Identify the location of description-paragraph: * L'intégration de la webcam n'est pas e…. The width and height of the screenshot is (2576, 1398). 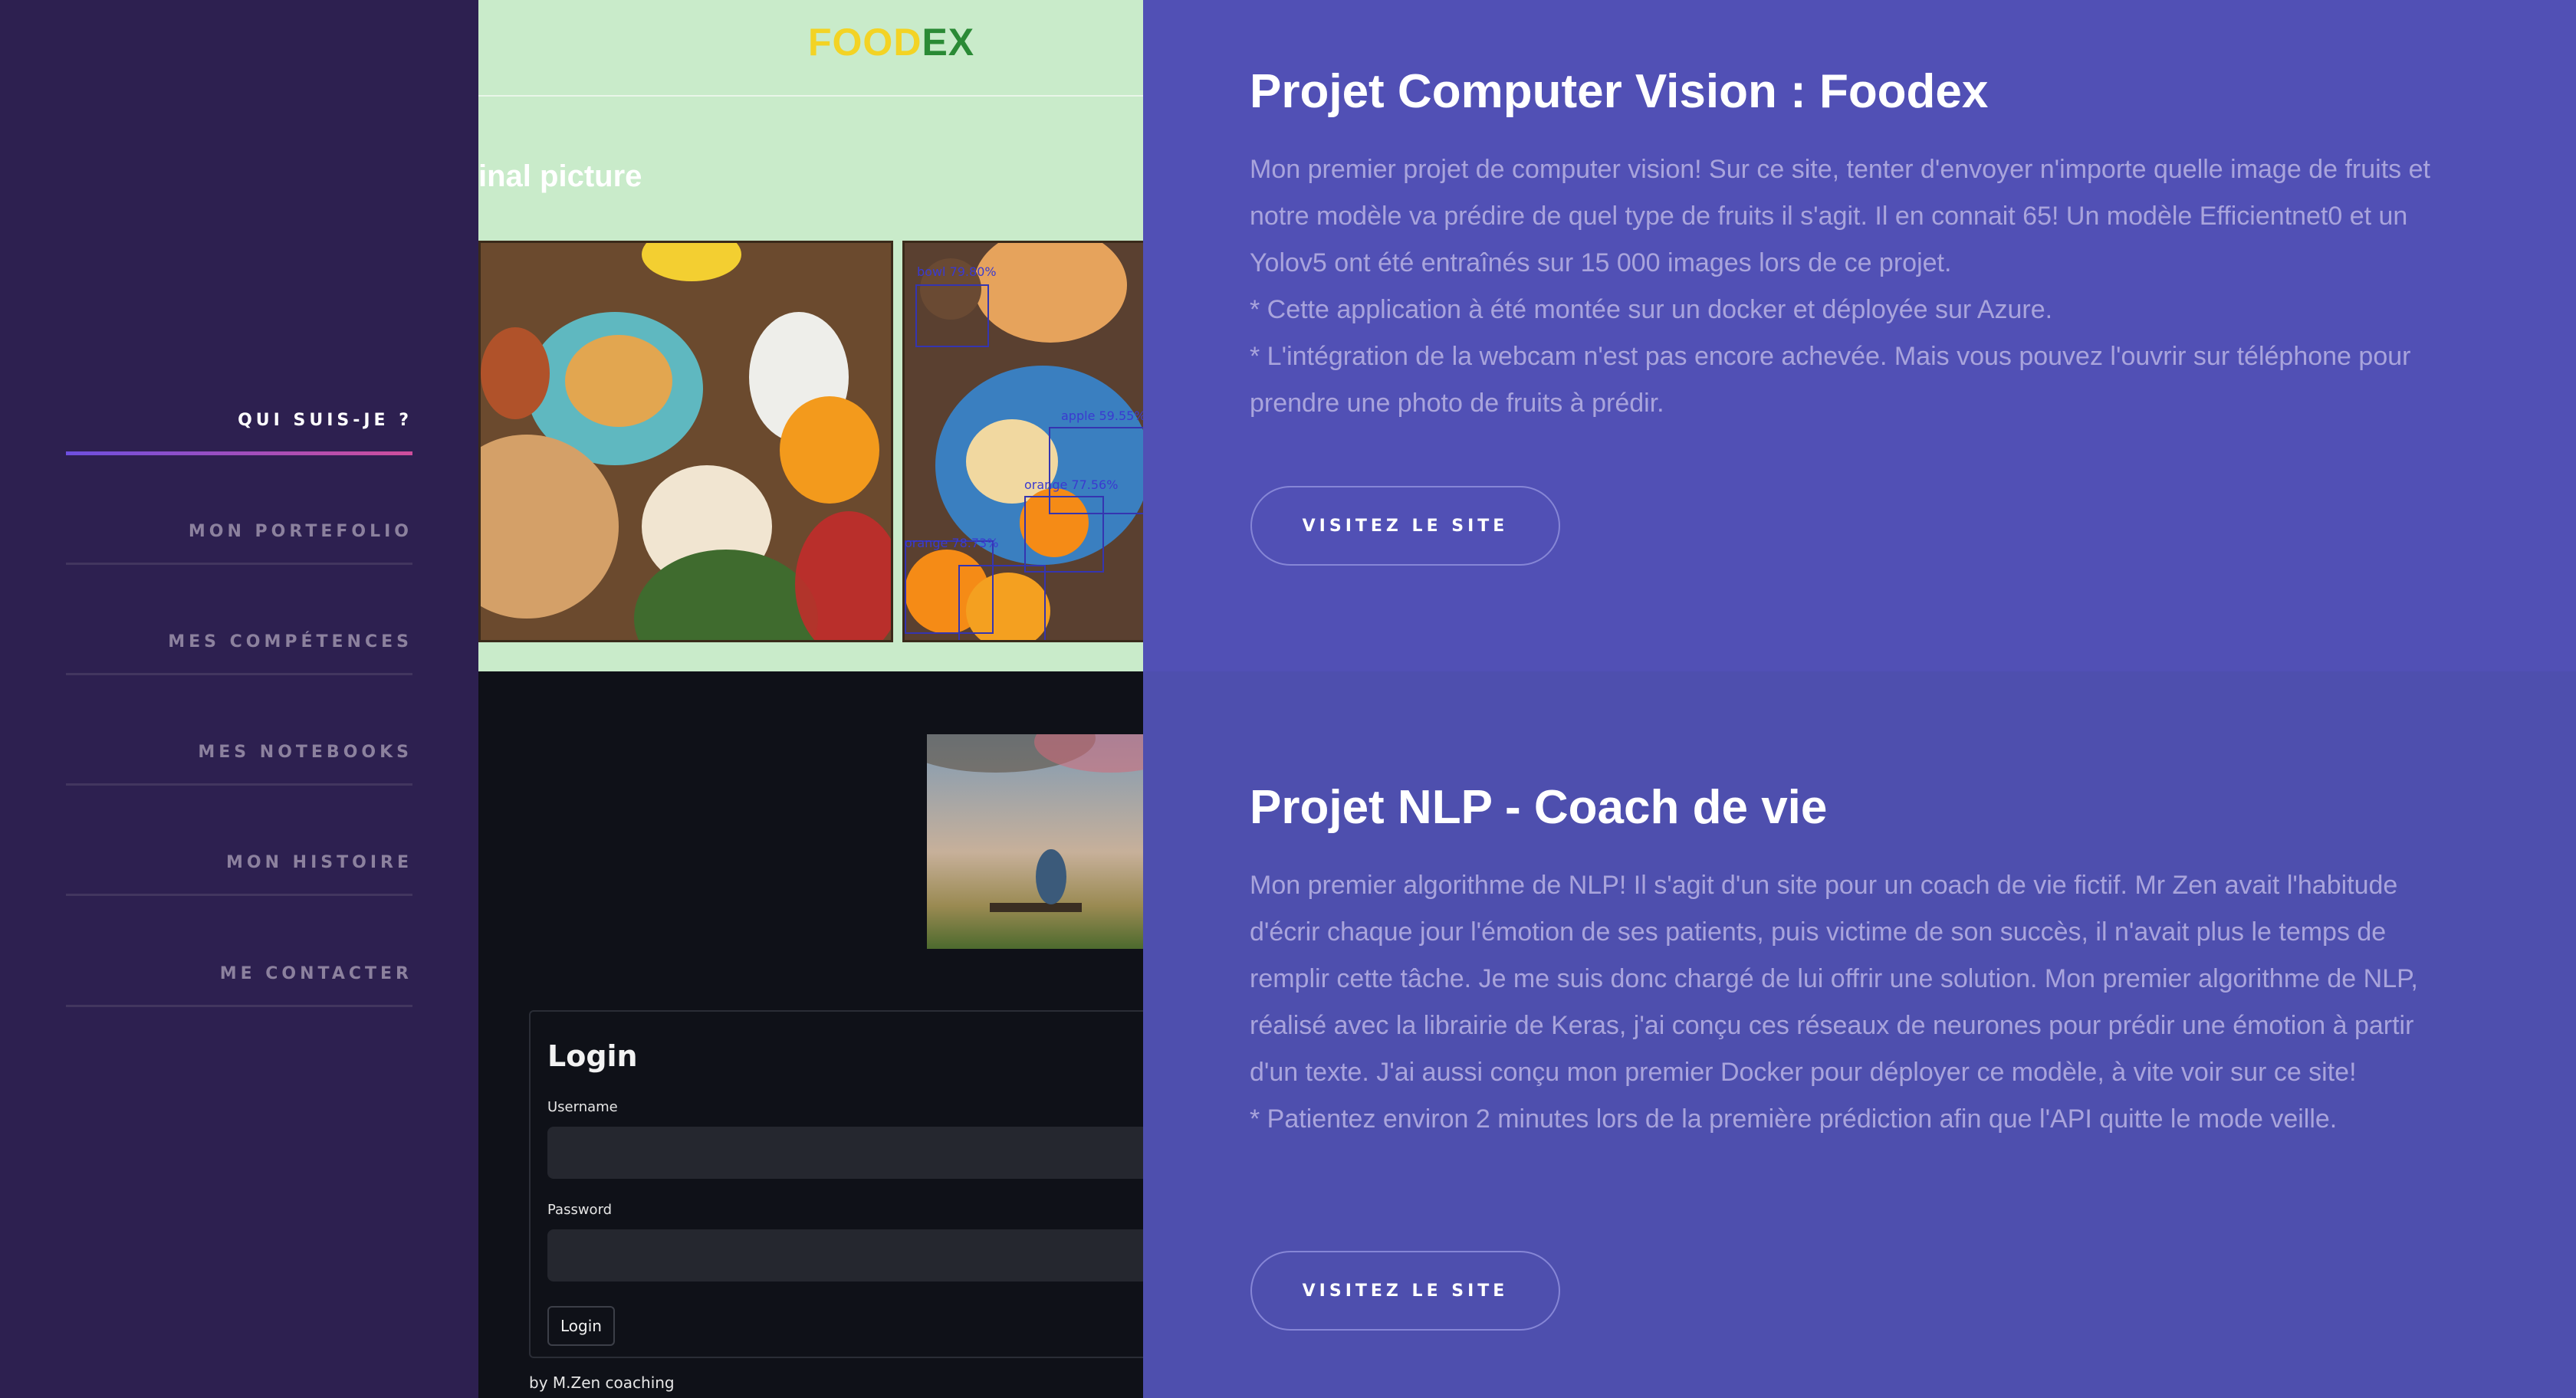
(1831, 380).